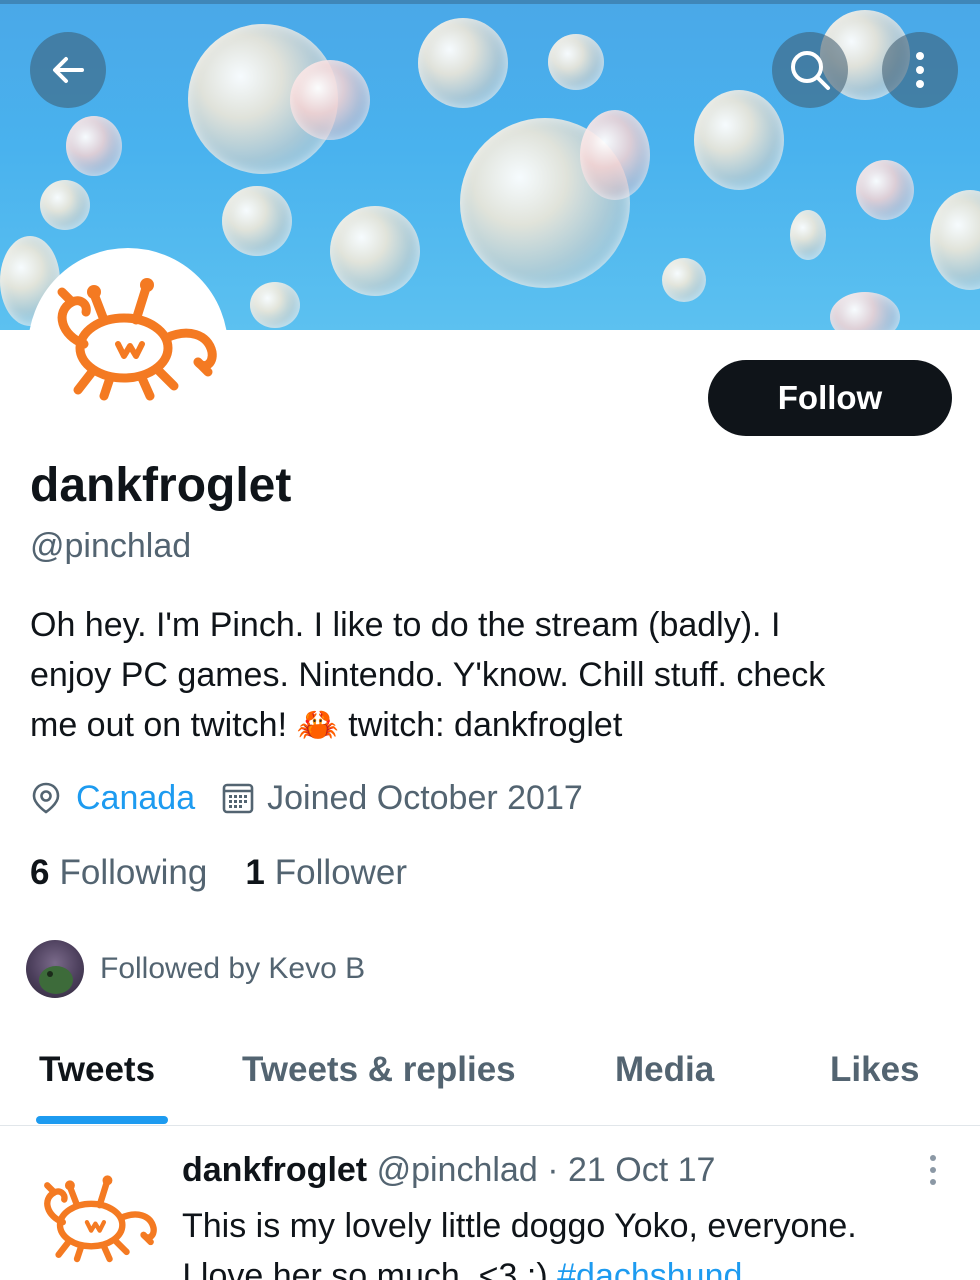 Image resolution: width=980 pixels, height=1280 pixels. Describe the element at coordinates (480, 725) in the screenshot. I see `bio-text: twitch: dankfroglet` at that location.